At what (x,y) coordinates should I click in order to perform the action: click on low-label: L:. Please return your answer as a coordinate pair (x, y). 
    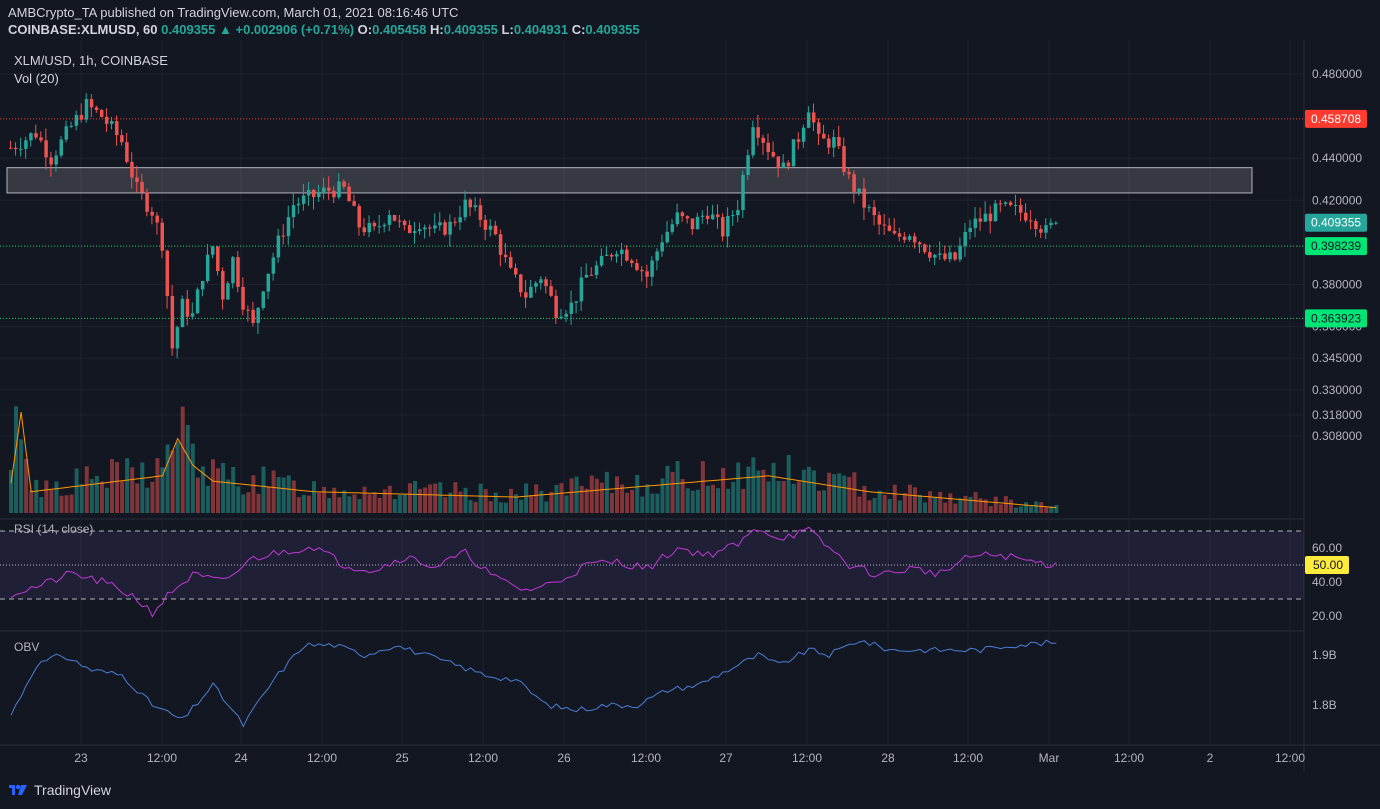
    Looking at the image, I should click on (507, 29).